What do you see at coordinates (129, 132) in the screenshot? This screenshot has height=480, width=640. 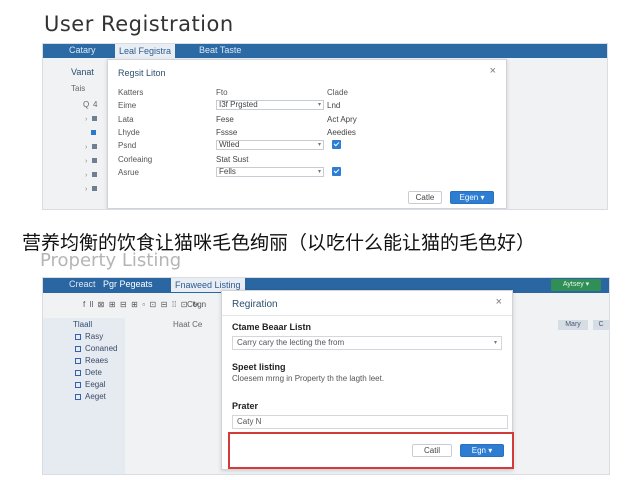 I see `field-label-lhyde: Lhyde` at bounding box center [129, 132].